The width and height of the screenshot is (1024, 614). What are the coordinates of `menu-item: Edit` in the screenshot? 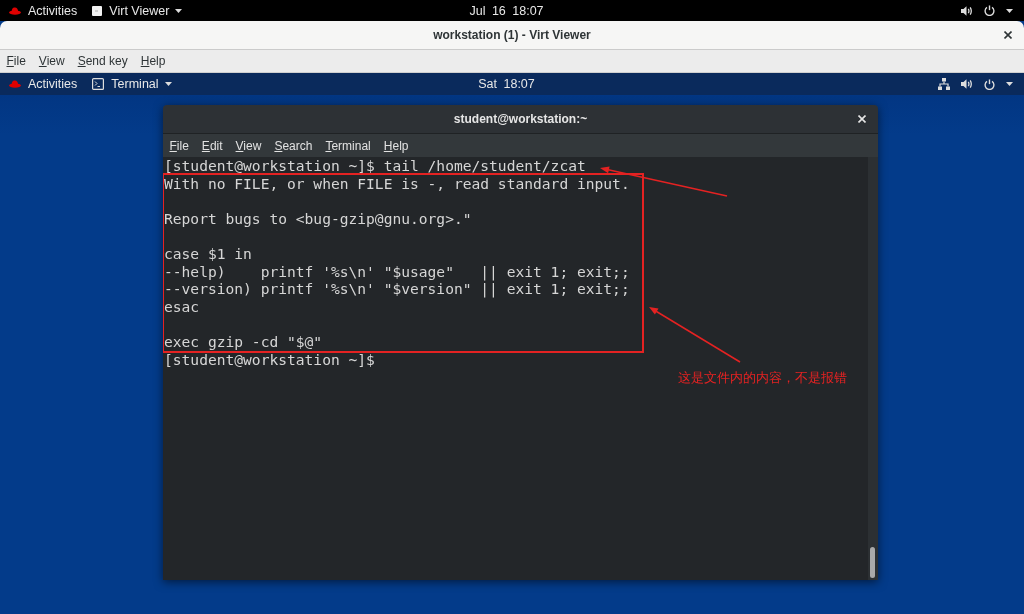 It's located at (212, 145).